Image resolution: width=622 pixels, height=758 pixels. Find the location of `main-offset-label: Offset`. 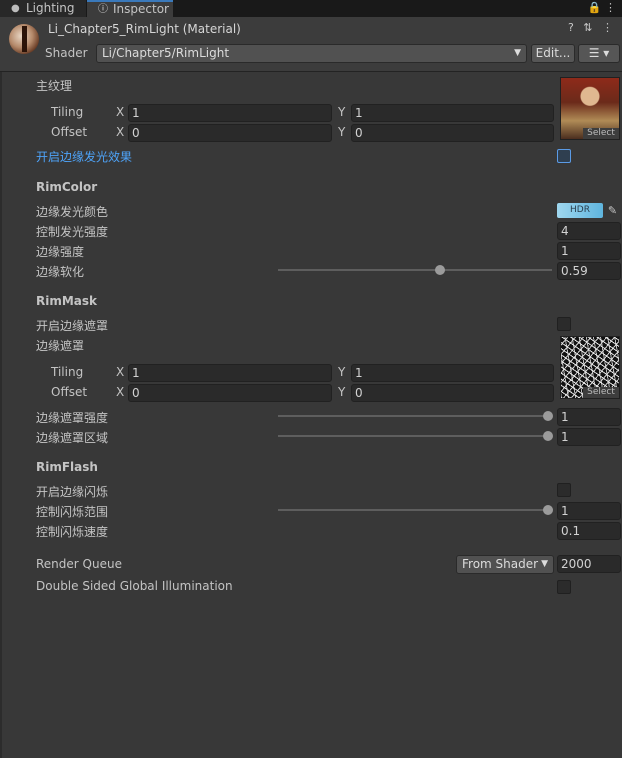

main-offset-label: Offset is located at coordinates (69, 132).